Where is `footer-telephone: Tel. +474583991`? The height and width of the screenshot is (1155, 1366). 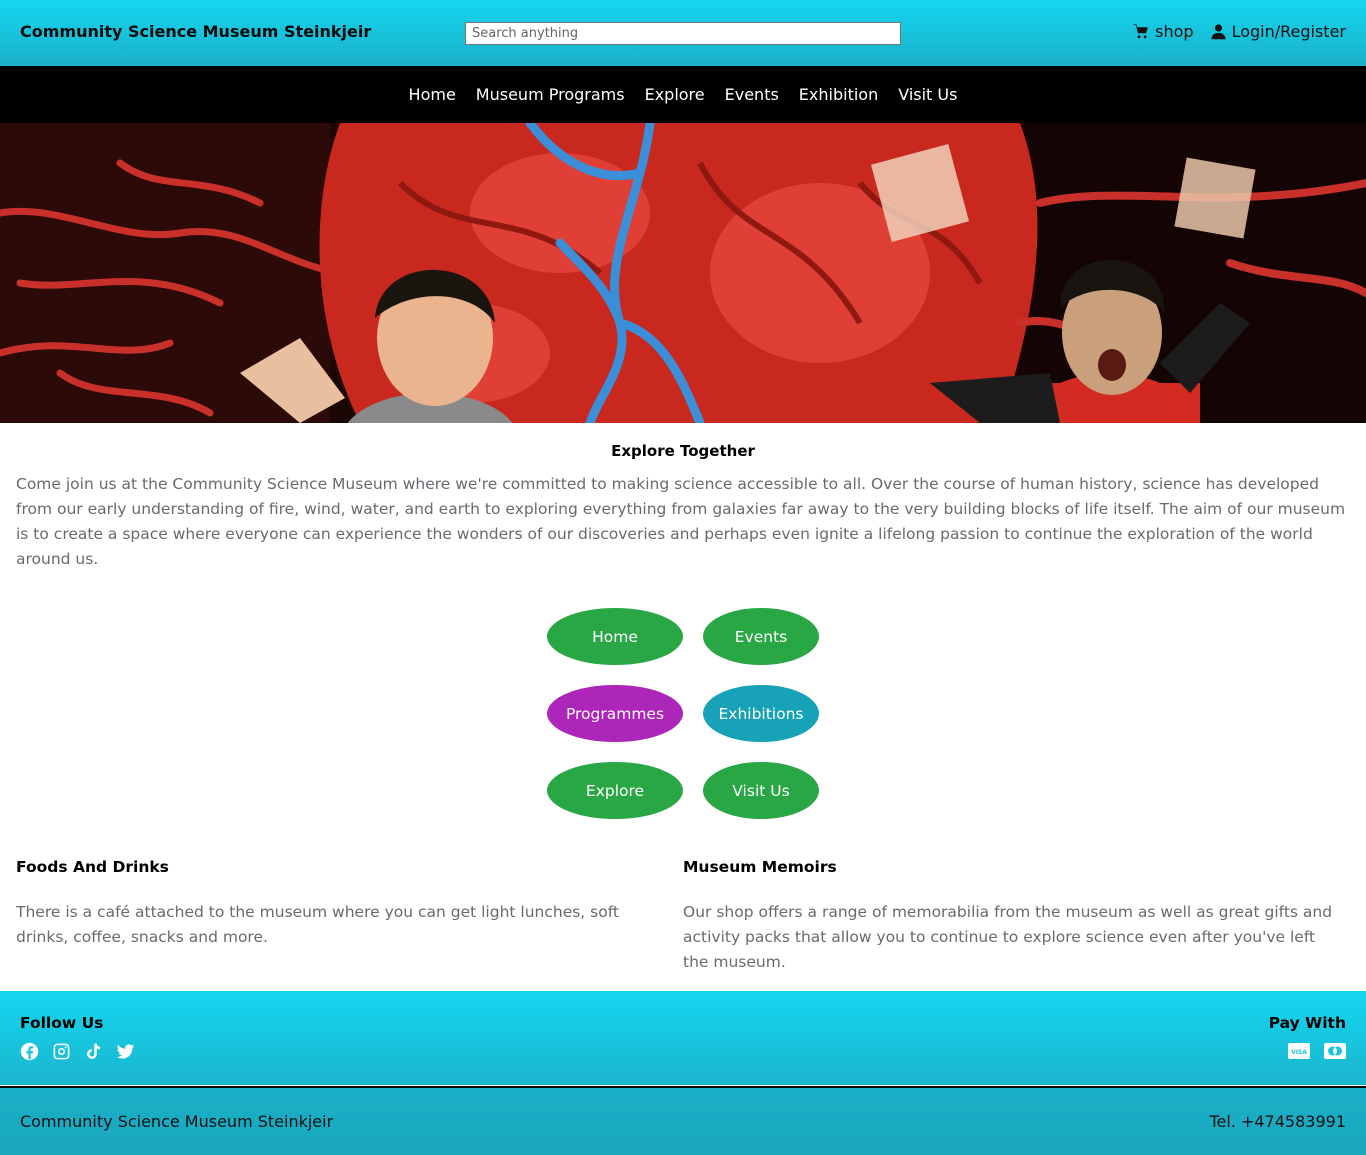 footer-telephone: Tel. +474583991 is located at coordinates (1277, 1121).